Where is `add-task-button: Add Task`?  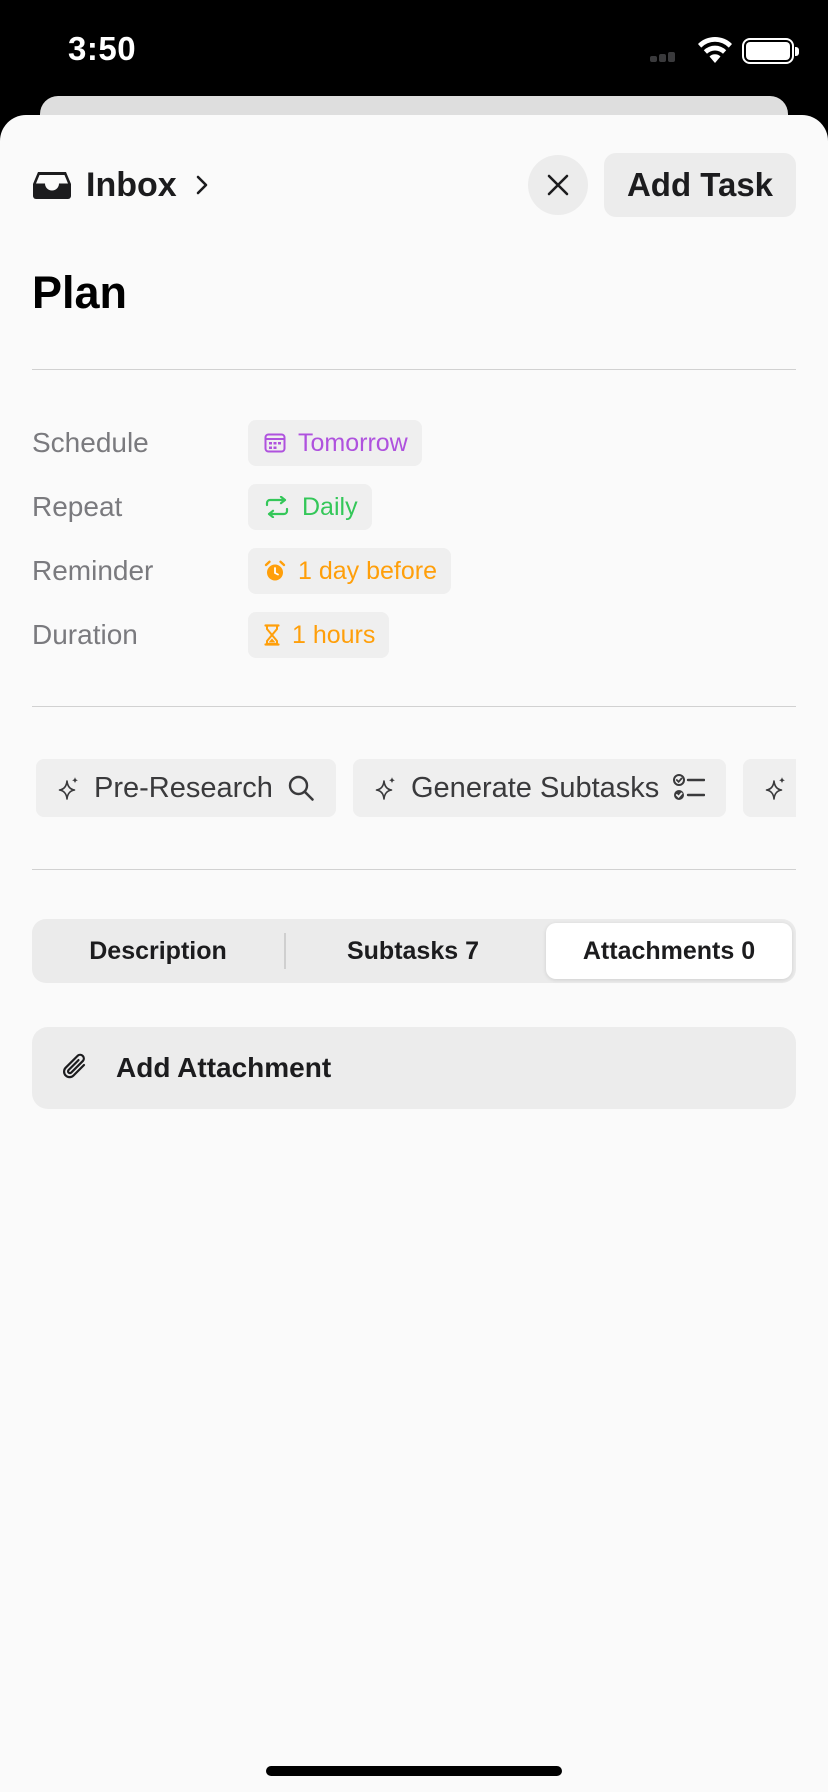
add-task-button: Add Task is located at coordinates (700, 185).